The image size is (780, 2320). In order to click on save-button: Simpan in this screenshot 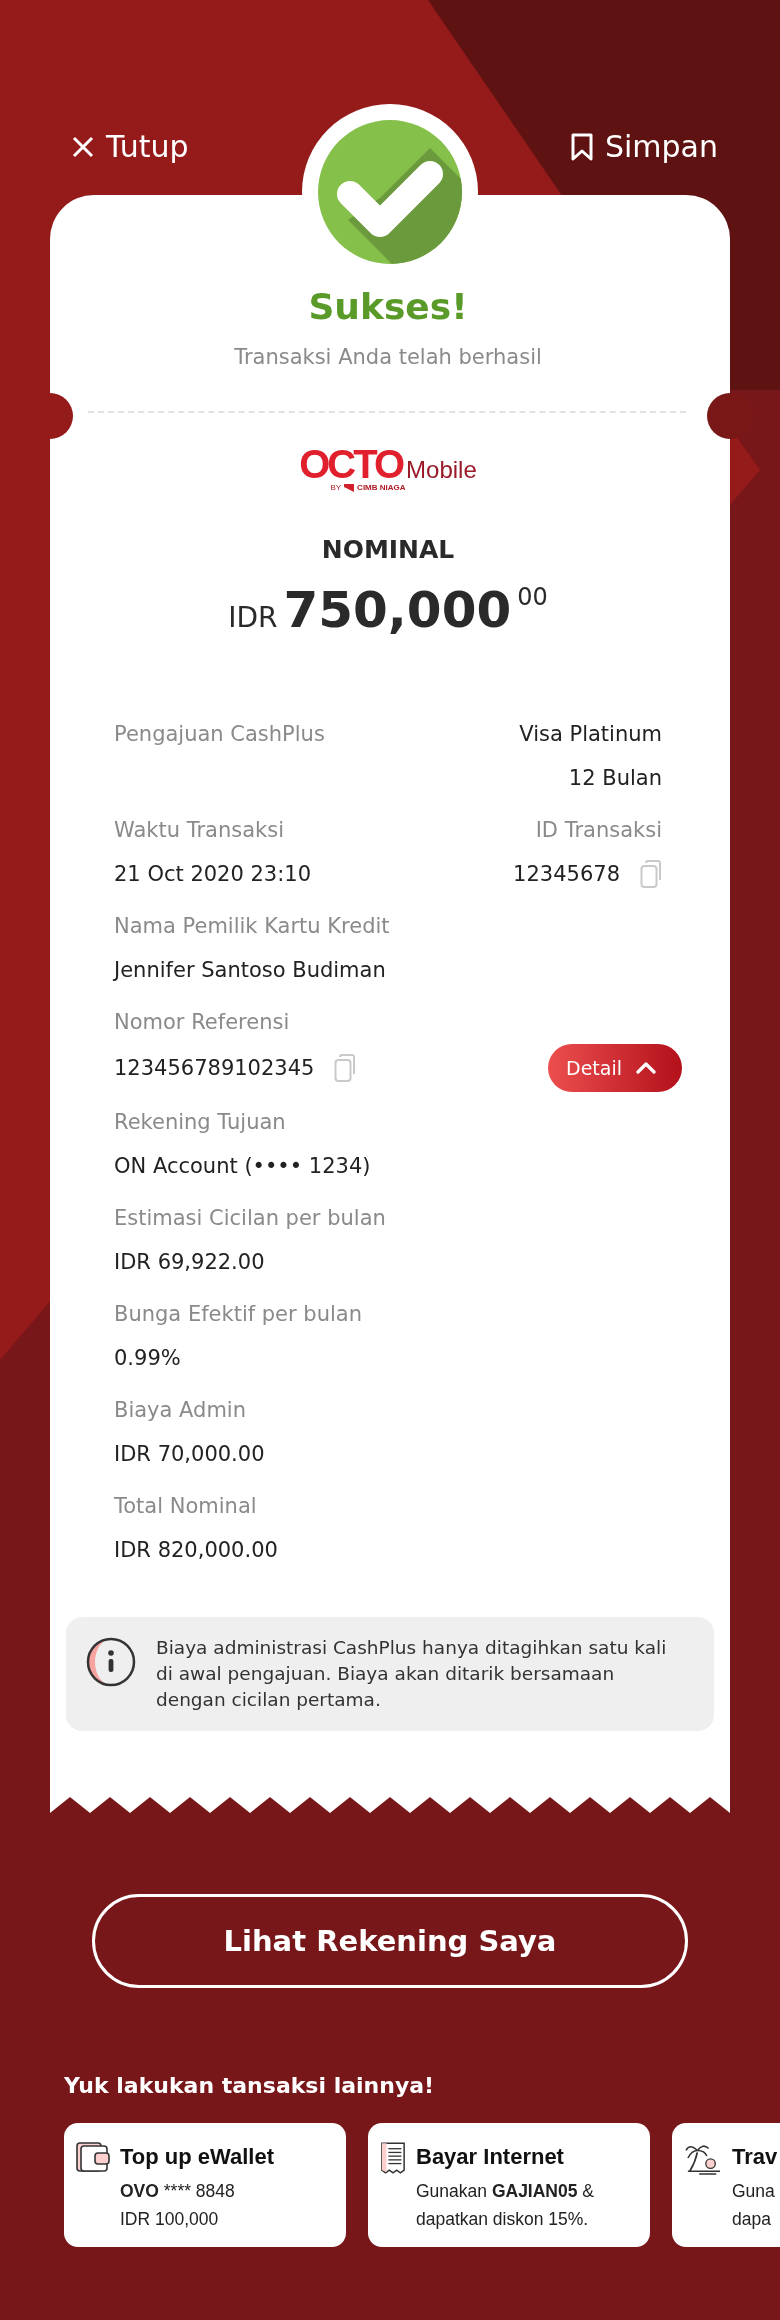, I will do `click(644, 147)`.